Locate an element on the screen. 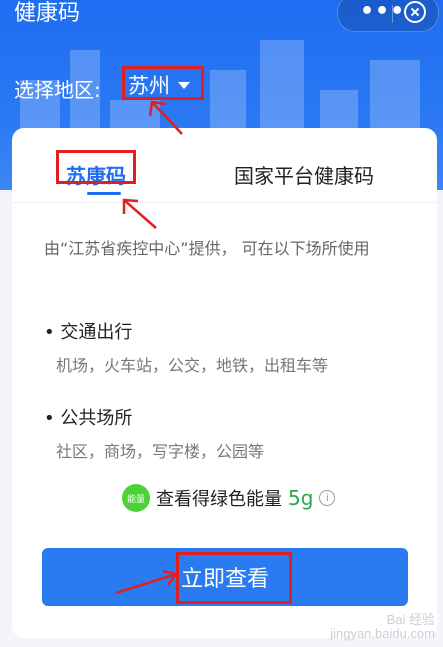 The width and height of the screenshot is (443, 647). more-options-icon: ••• is located at coordinates (382, 12).